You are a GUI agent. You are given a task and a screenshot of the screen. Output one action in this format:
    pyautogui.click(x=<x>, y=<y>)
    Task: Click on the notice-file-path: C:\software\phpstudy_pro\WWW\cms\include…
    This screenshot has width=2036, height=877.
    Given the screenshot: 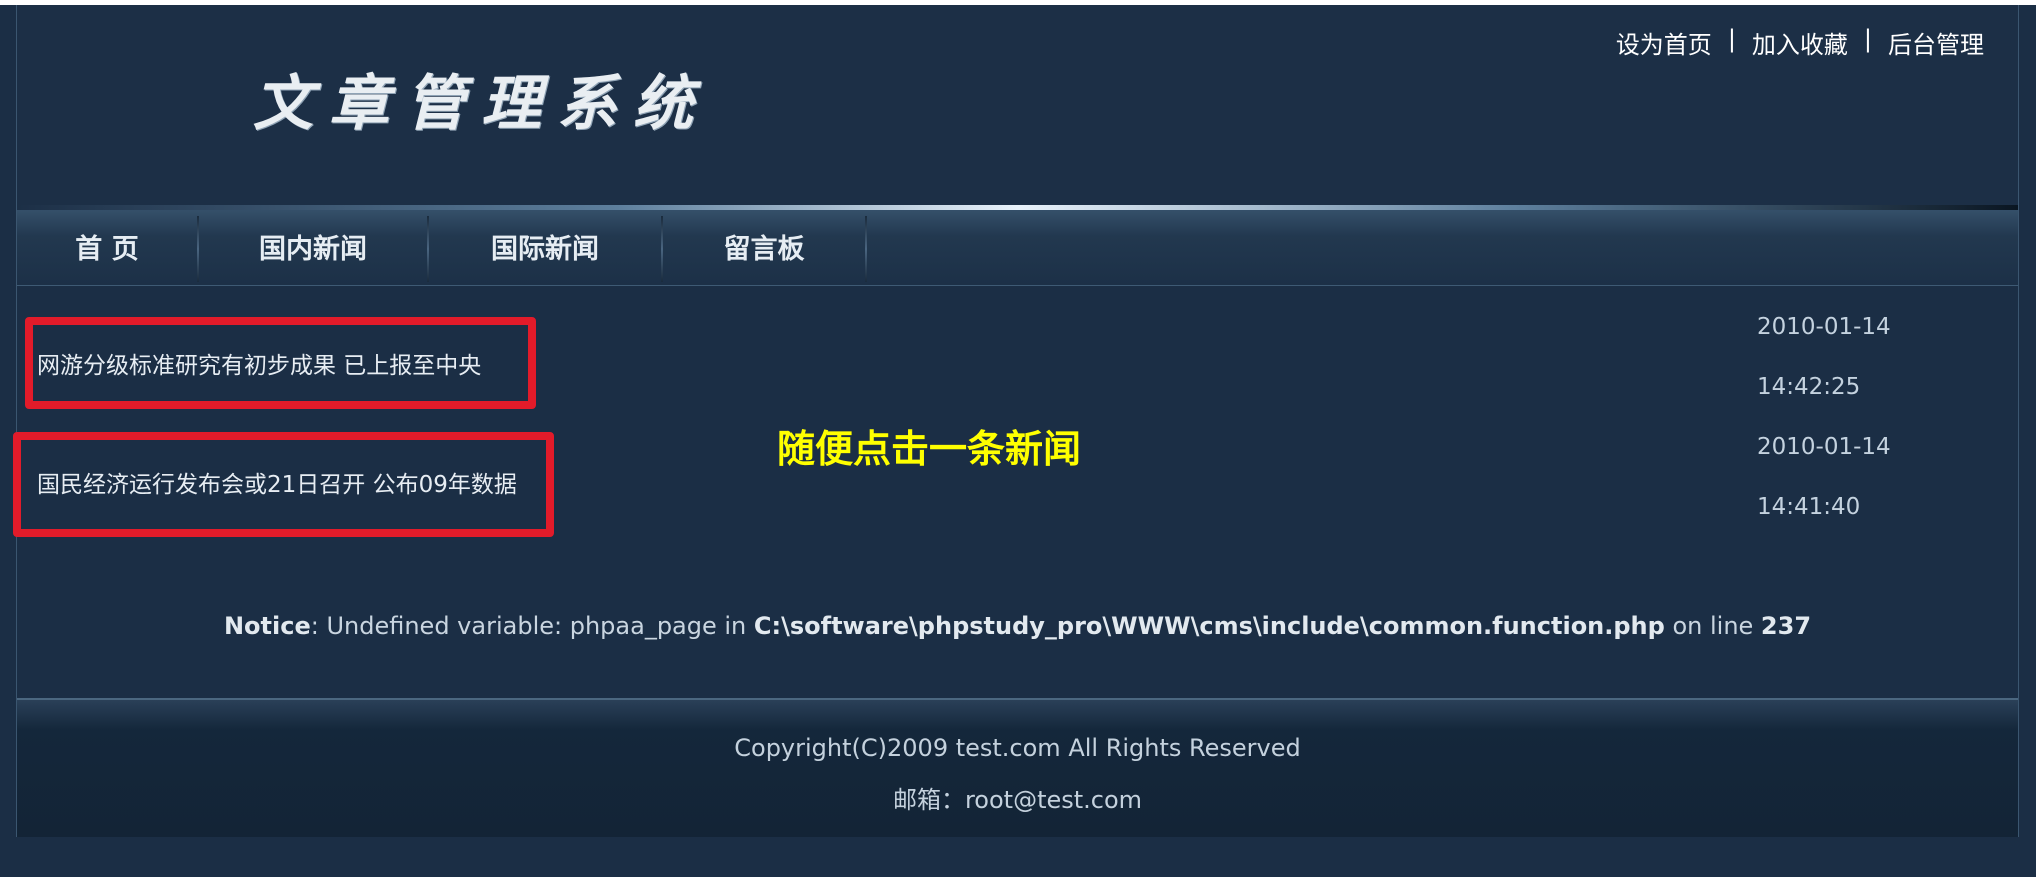 What is the action you would take?
    pyautogui.click(x=1209, y=626)
    